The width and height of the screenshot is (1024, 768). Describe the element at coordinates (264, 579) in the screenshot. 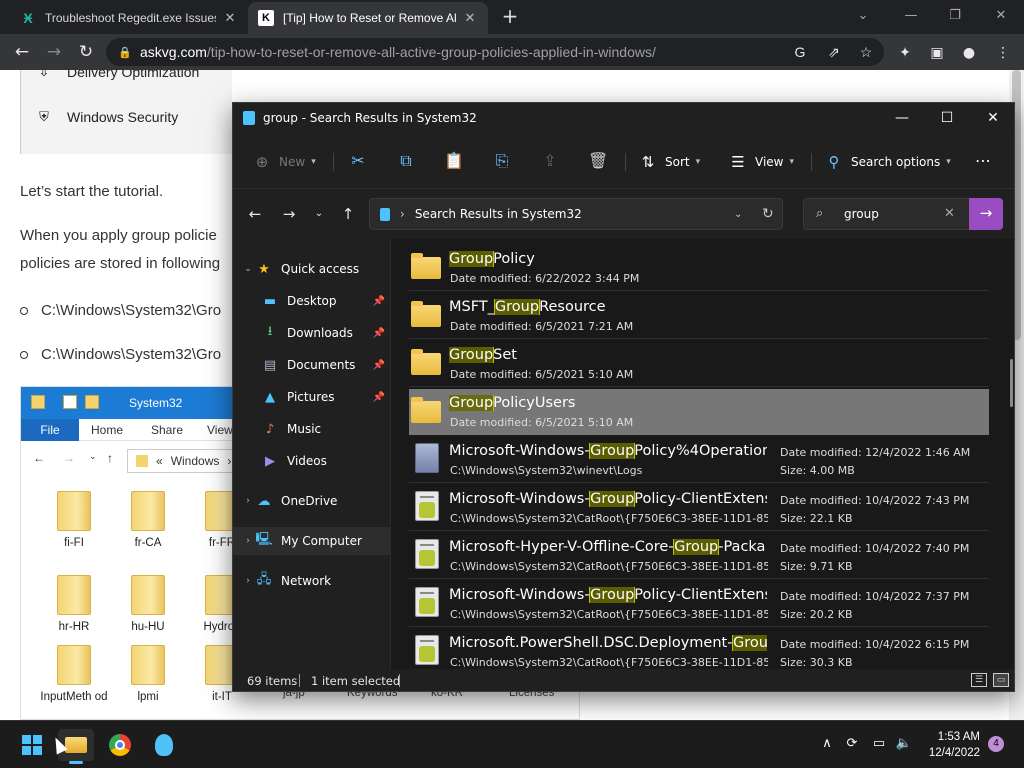

I see `network-icon: 🖧` at that location.